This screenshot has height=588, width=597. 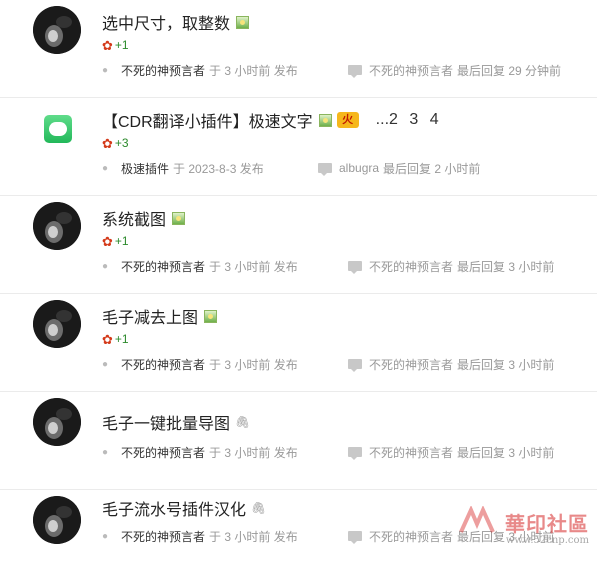 I want to click on author-link: 极速插件, so click(x=145, y=168).